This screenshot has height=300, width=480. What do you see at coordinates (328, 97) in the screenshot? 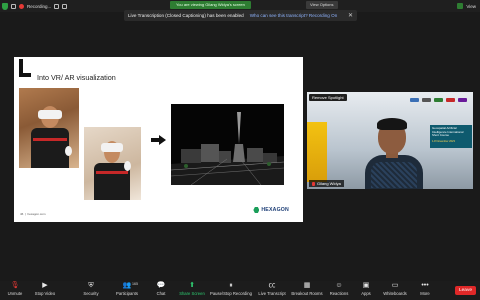
I see `remove-spotlight-button: Remove Spotlight` at bounding box center [328, 97].